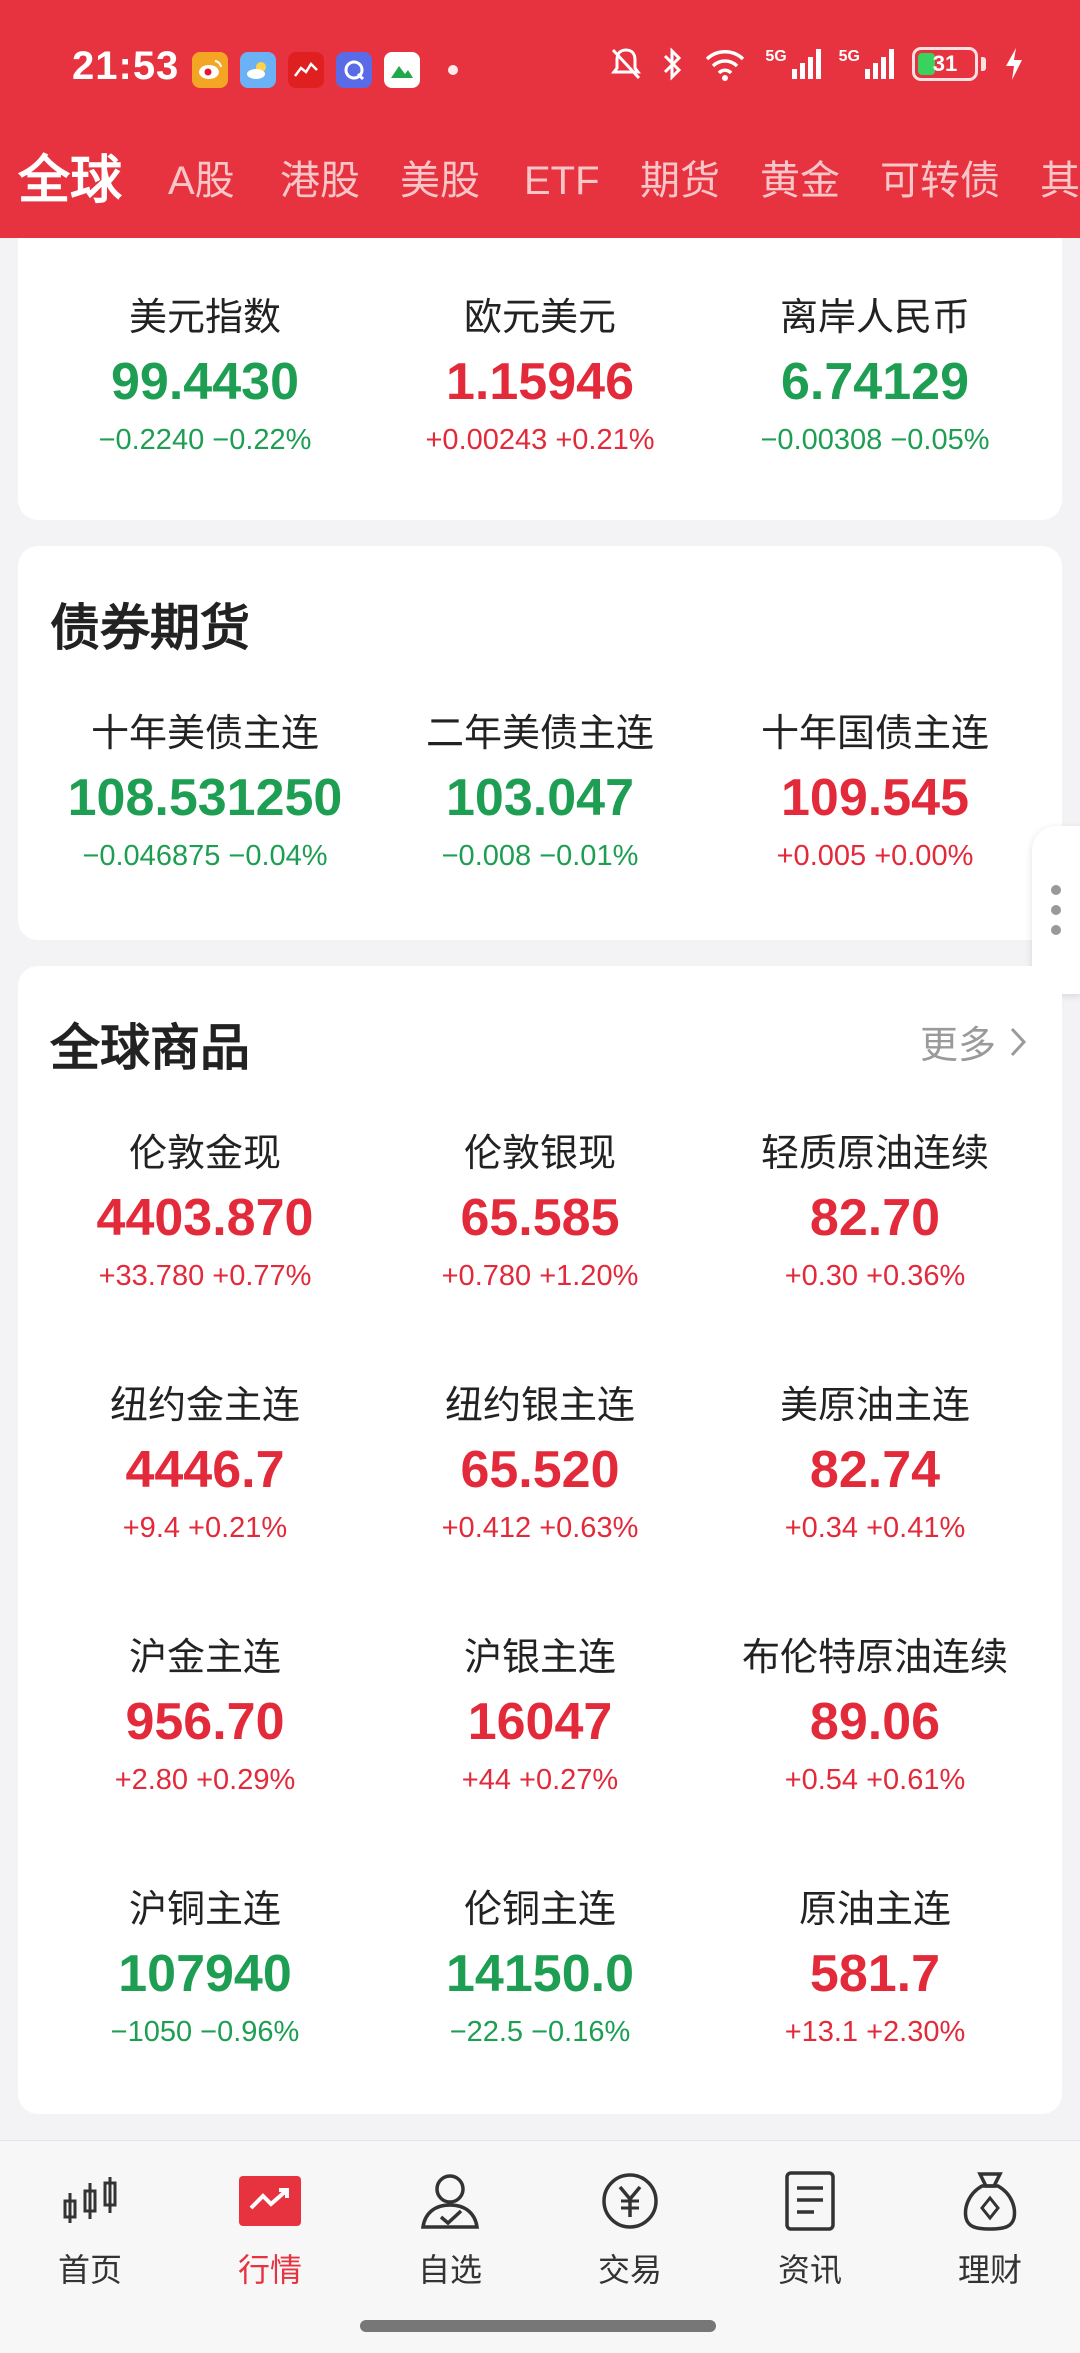 The width and height of the screenshot is (1080, 2353). I want to click on notification-icons, so click(325, 70).